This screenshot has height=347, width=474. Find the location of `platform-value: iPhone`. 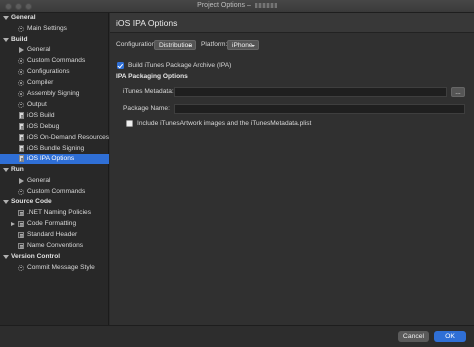

platform-value: iPhone is located at coordinates (242, 45).